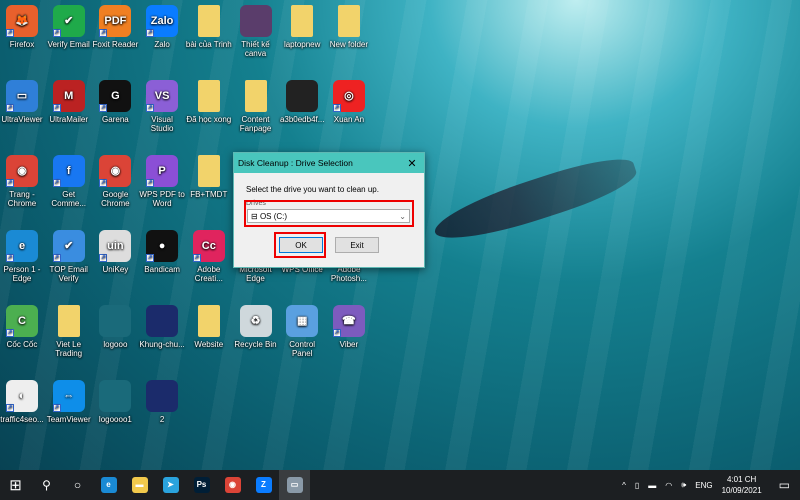 Image resolution: width=800 pixels, height=500 pixels. Describe the element at coordinates (624, 485) in the screenshot. I see `tray-chevron-icon: ^` at that location.